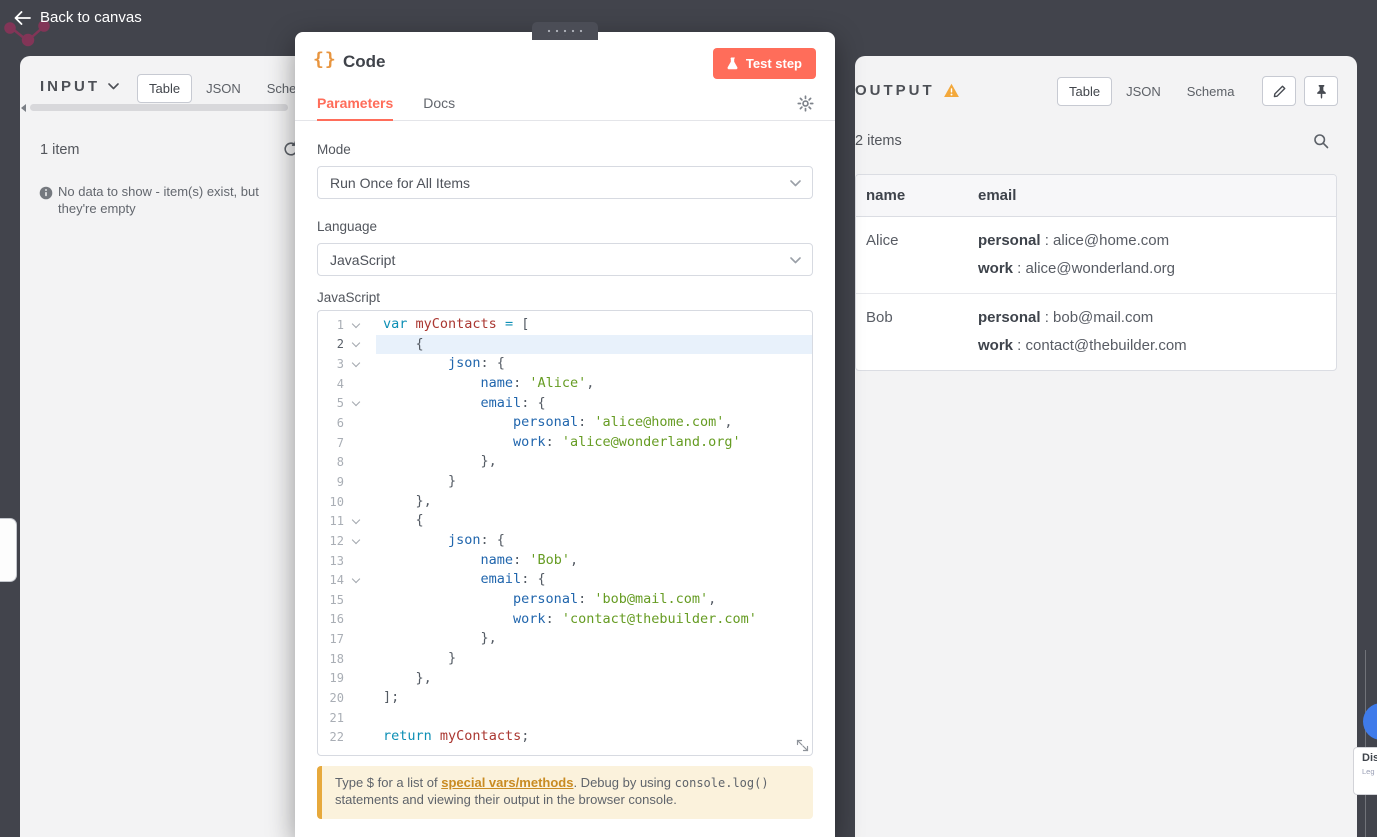  What do you see at coordinates (594, 698) in the screenshot?
I see `code-line-20: ];` at bounding box center [594, 698].